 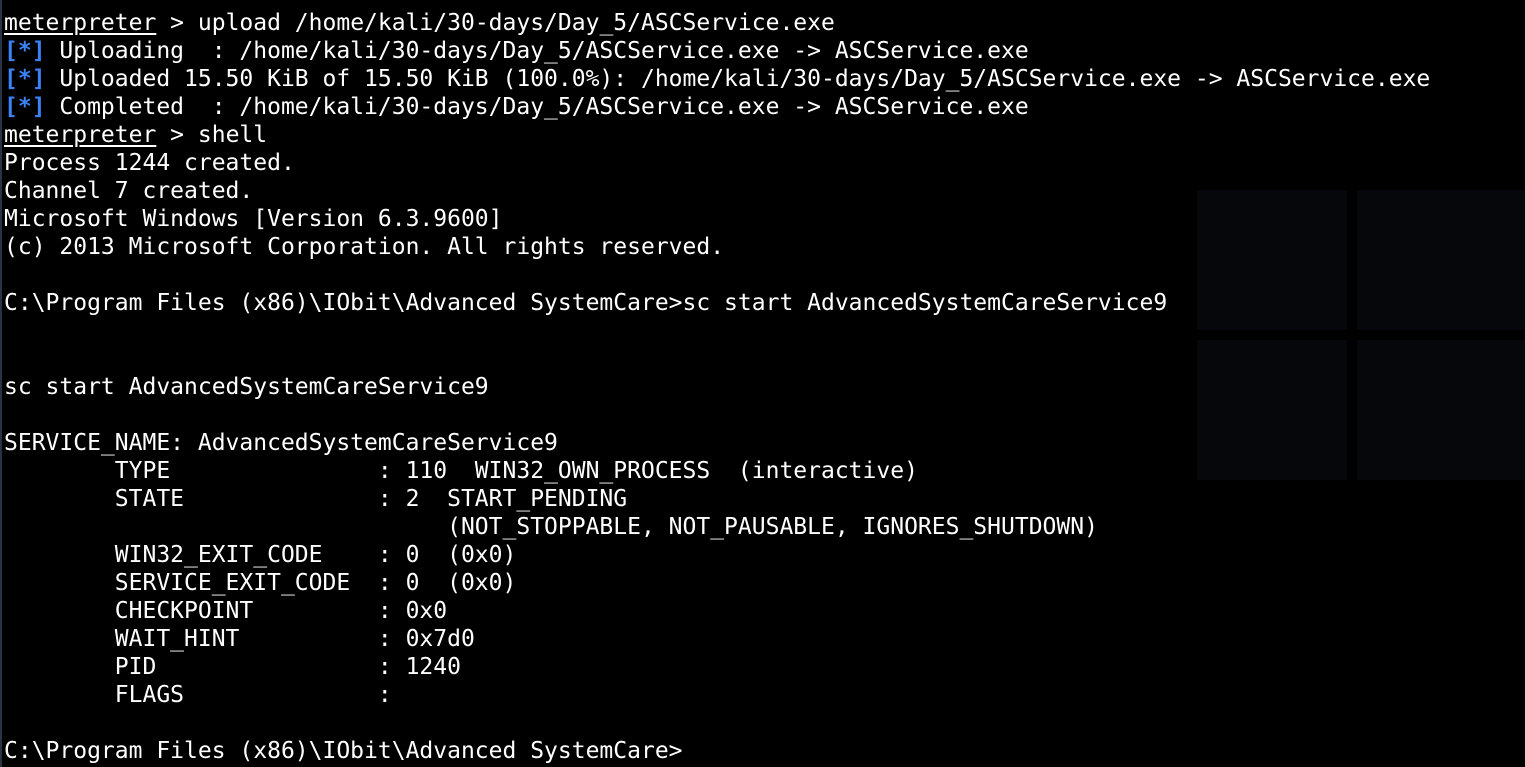 I want to click on output-line: WAIT_HINT : 0x7d0, so click(x=239, y=639).